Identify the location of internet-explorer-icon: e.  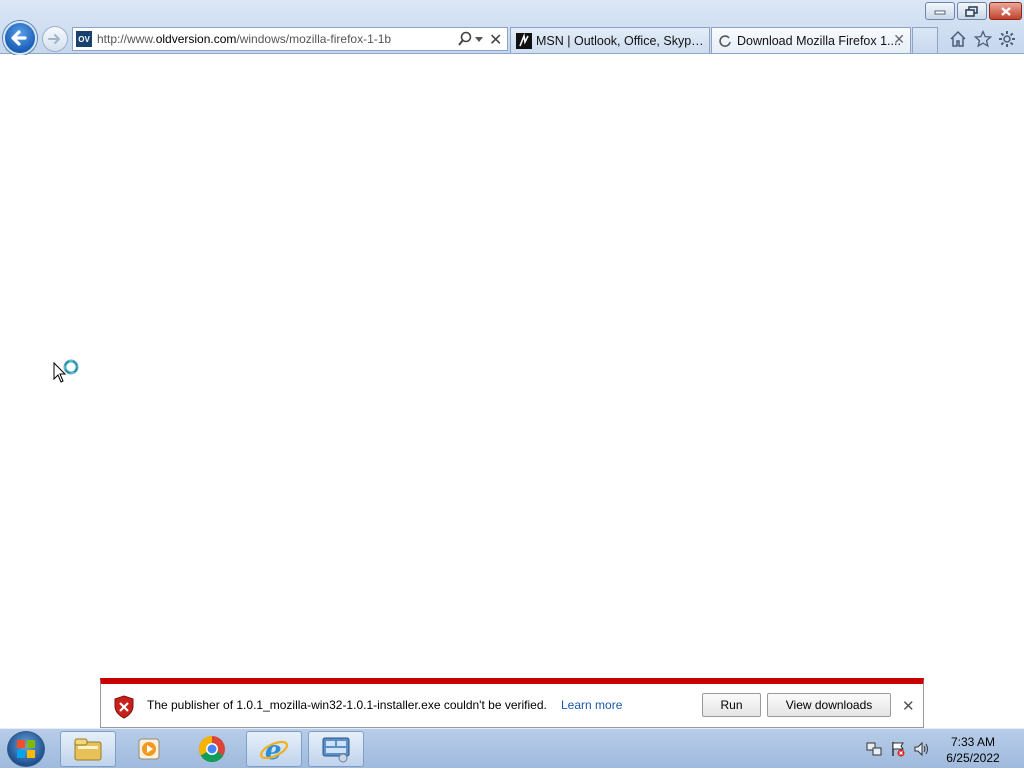
(274, 750).